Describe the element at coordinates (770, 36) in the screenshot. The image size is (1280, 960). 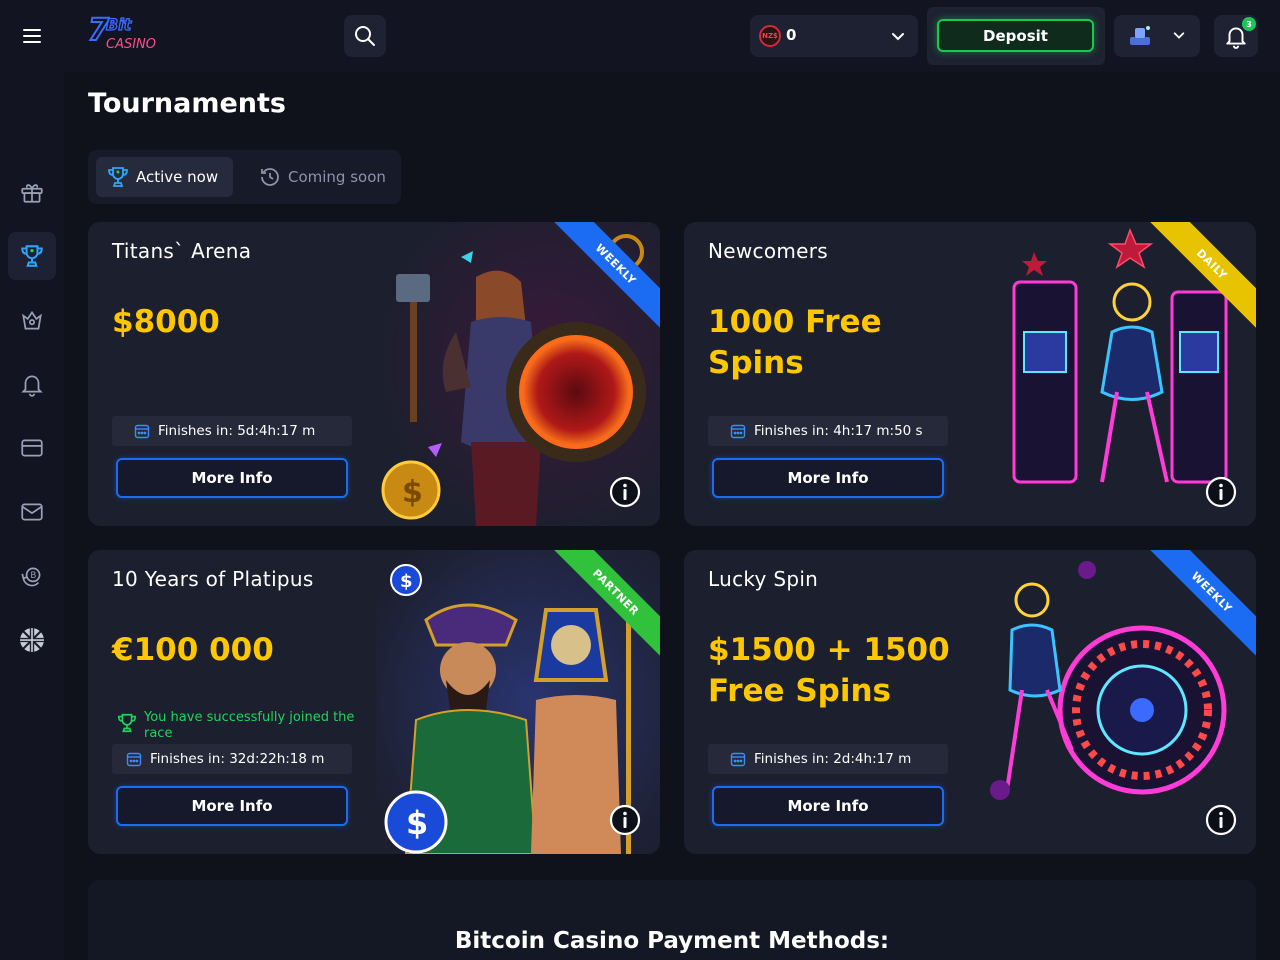
I see `currency-badge: NZ$` at that location.